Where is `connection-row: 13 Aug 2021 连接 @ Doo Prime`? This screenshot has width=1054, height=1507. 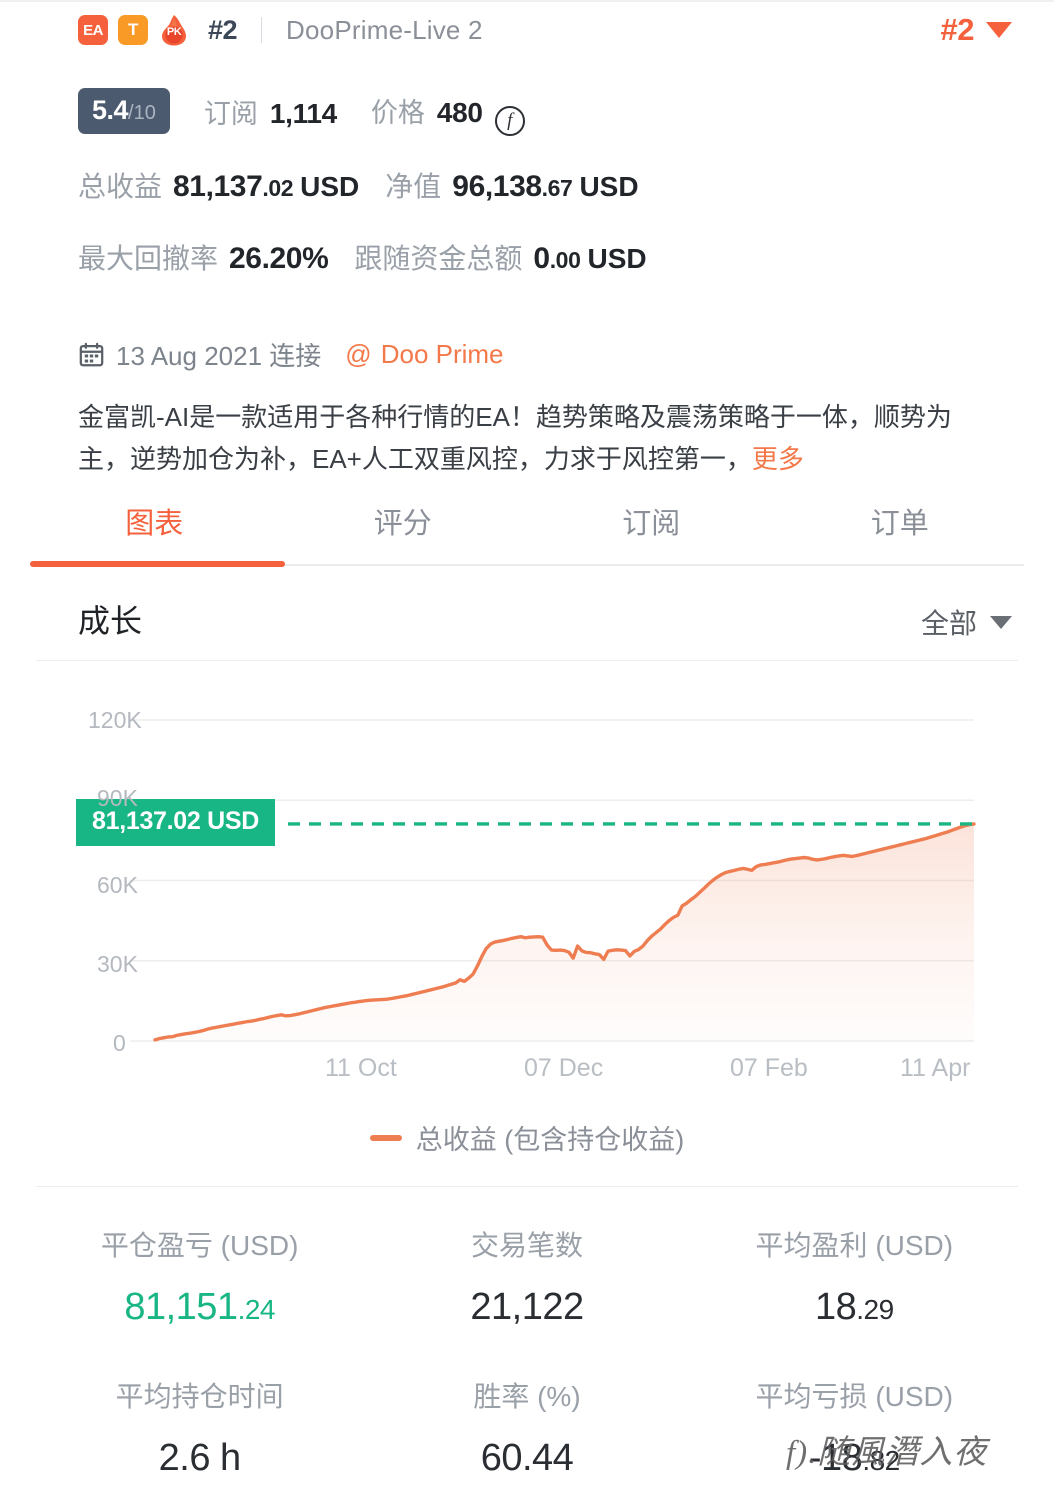 connection-row: 13 Aug 2021 连接 @ Doo Prime is located at coordinates (291, 354).